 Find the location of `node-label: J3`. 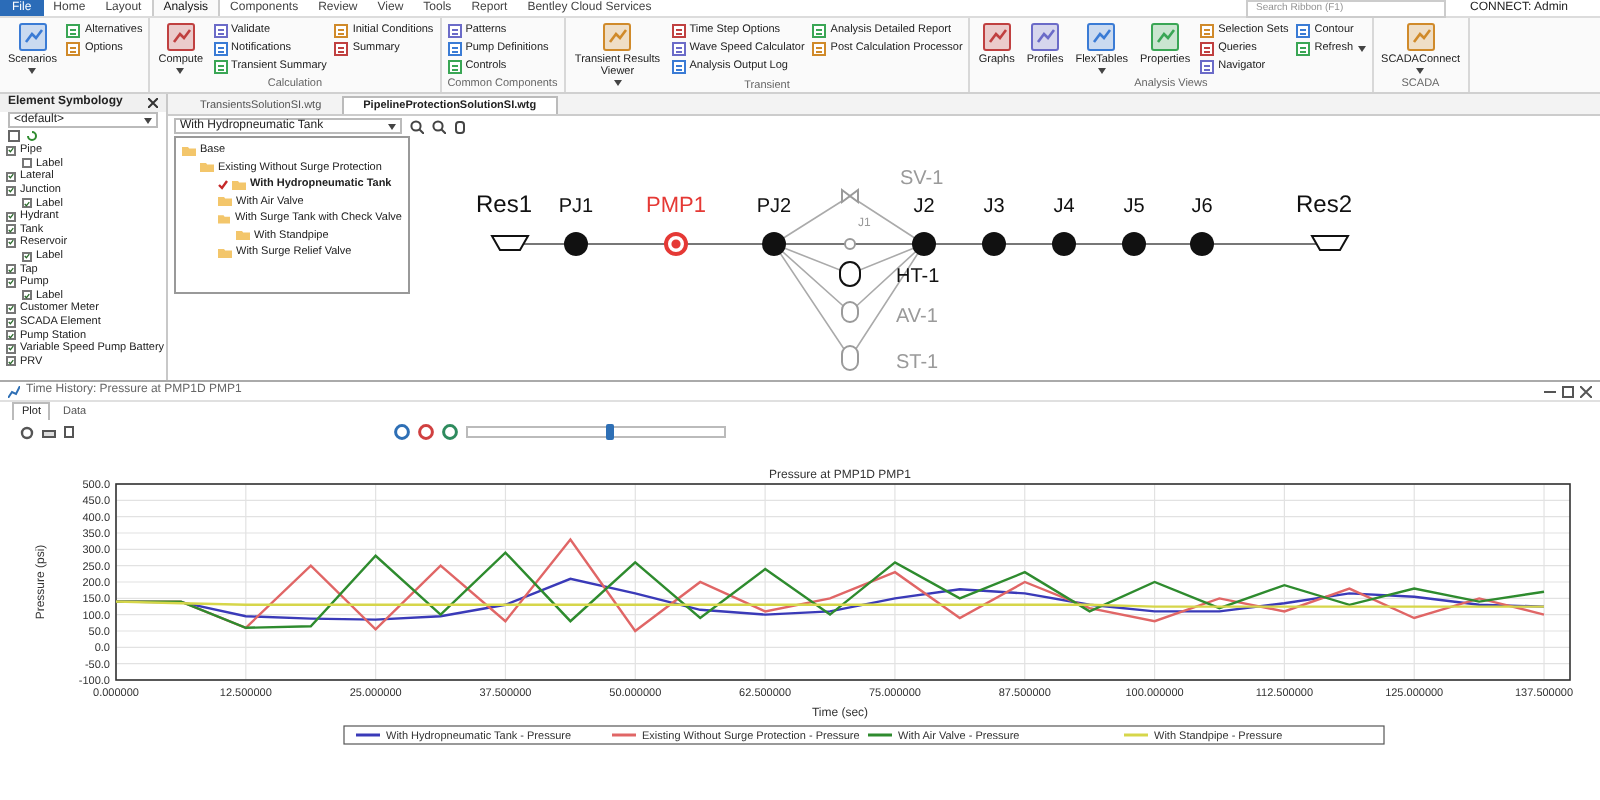

node-label: J3 is located at coordinates (994, 207).